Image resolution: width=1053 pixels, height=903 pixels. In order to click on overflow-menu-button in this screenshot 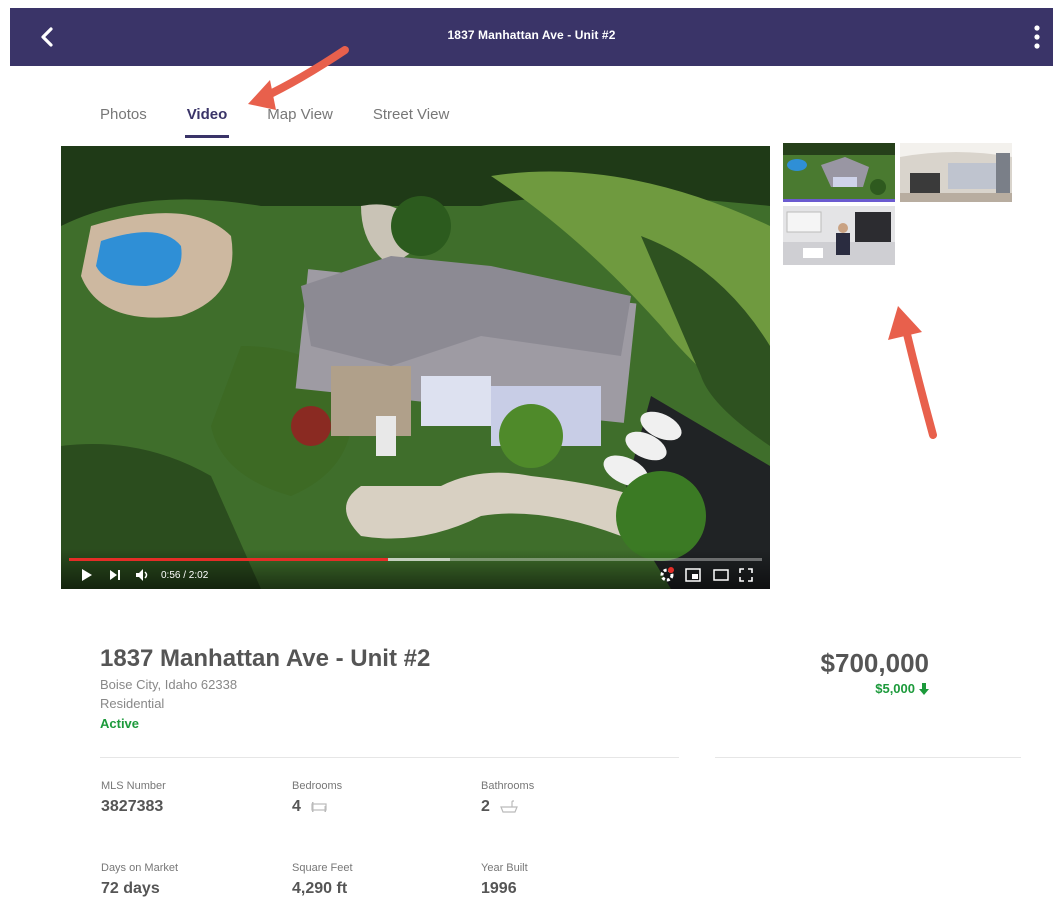, I will do `click(1037, 37)`.